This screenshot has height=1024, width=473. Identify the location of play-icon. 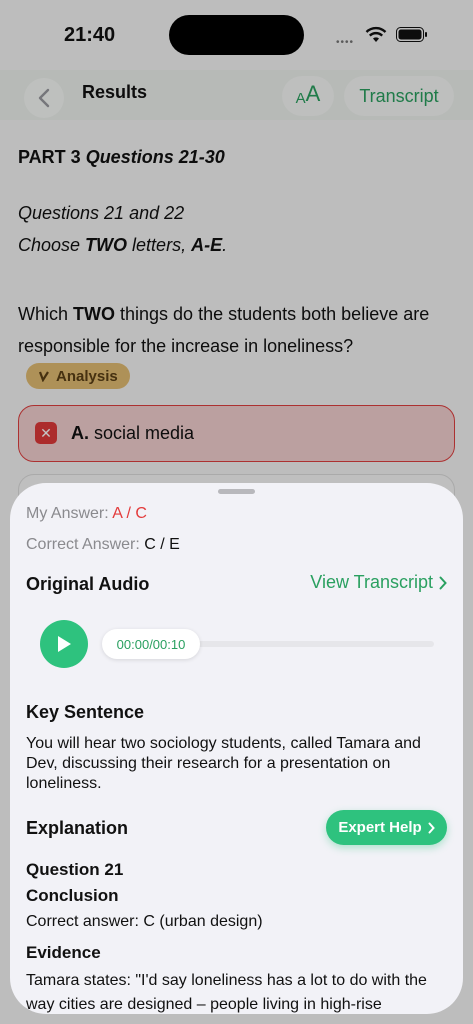
(64, 644).